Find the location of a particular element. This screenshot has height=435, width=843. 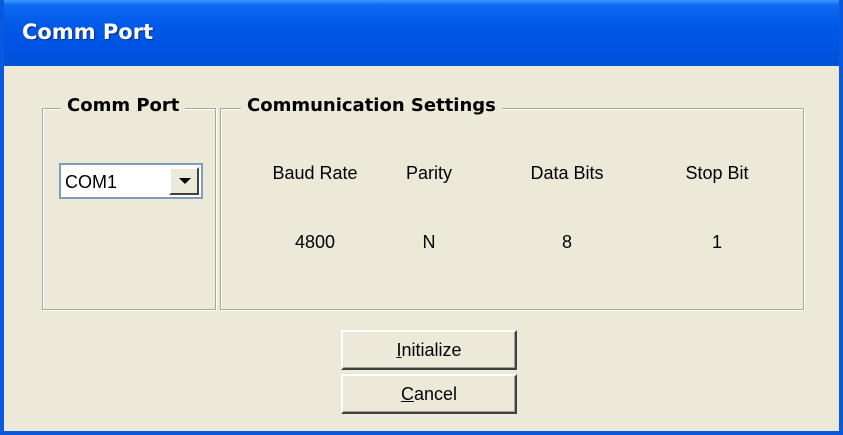

window-title: Comm Port is located at coordinates (88, 32).